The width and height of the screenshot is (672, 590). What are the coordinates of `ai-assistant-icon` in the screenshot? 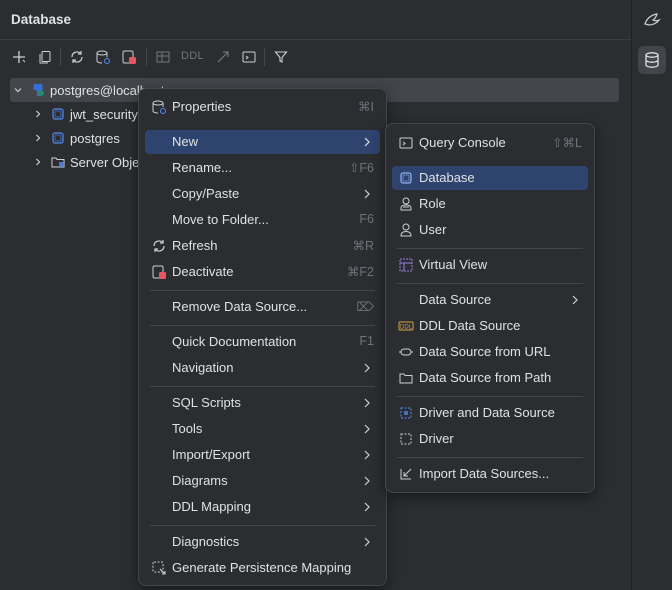 It's located at (652, 20).